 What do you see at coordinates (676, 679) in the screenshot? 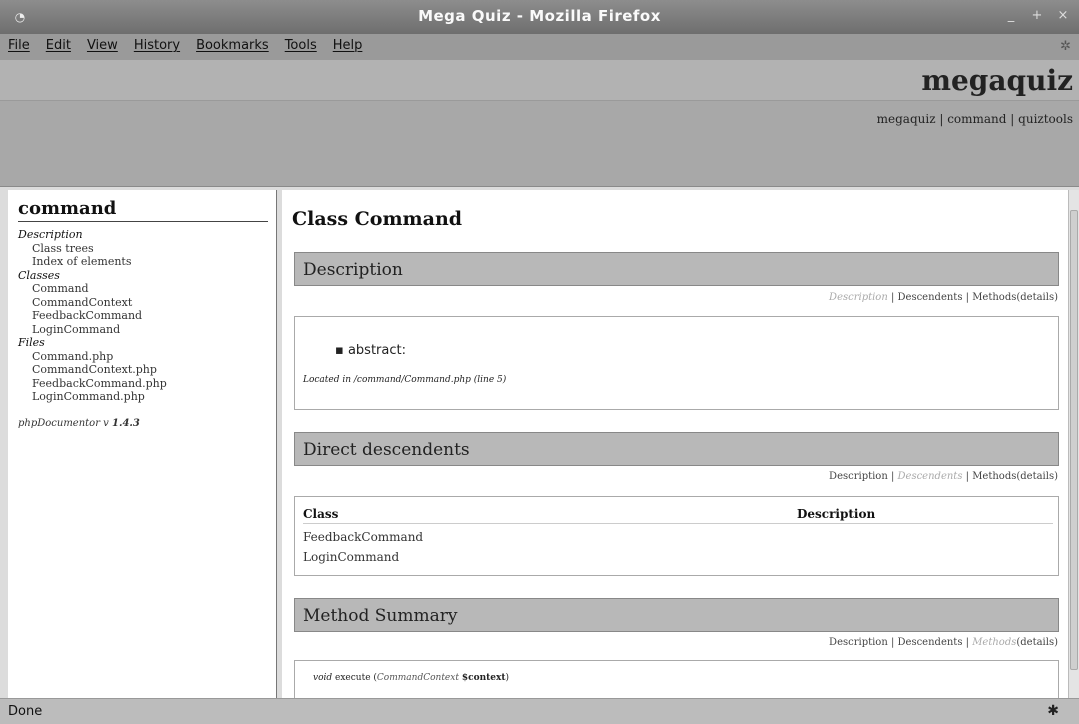
I see `methods-box: void execute (CommandContext $context)` at bounding box center [676, 679].